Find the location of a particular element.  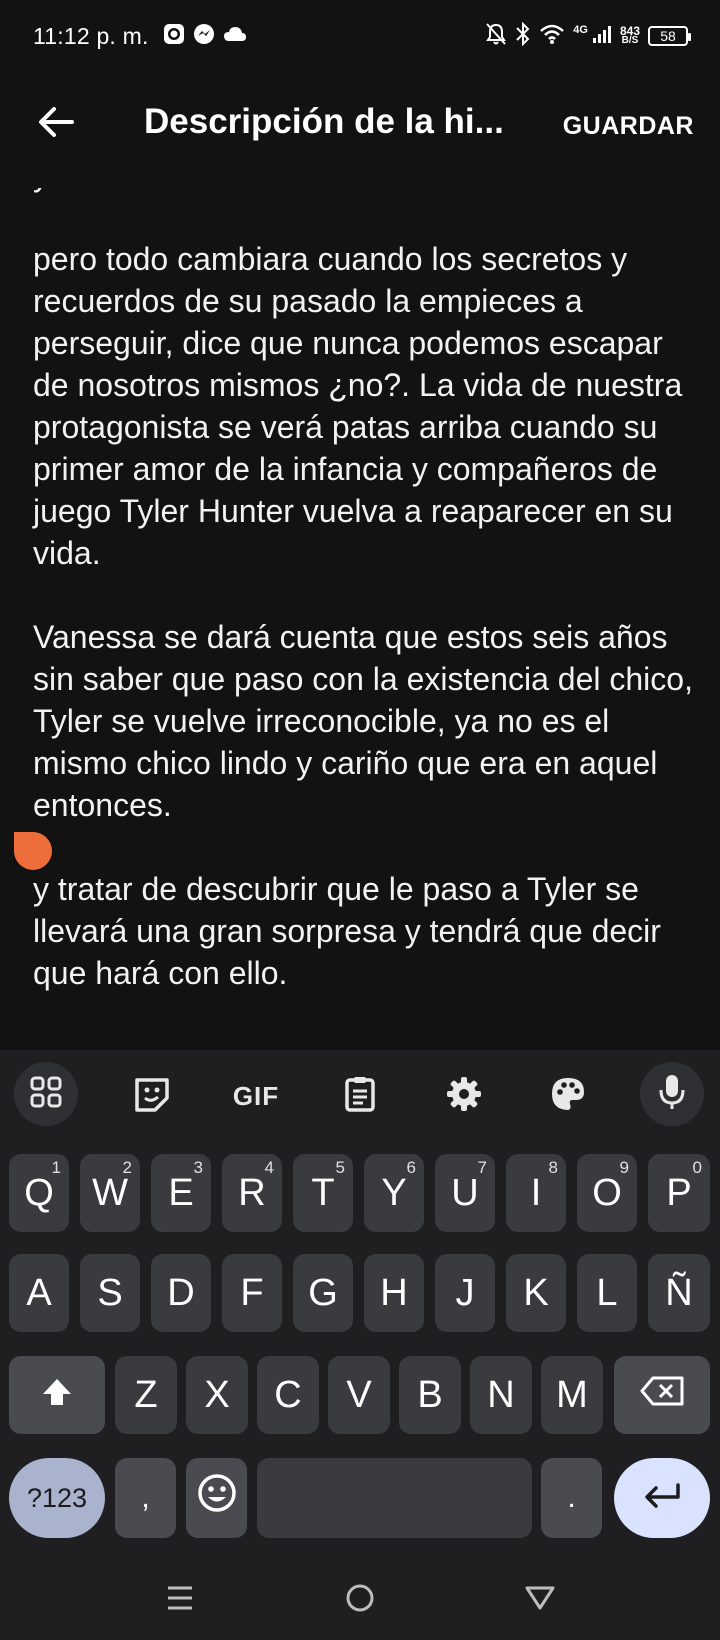

symbols-key: ?123 is located at coordinates (57, 1498).